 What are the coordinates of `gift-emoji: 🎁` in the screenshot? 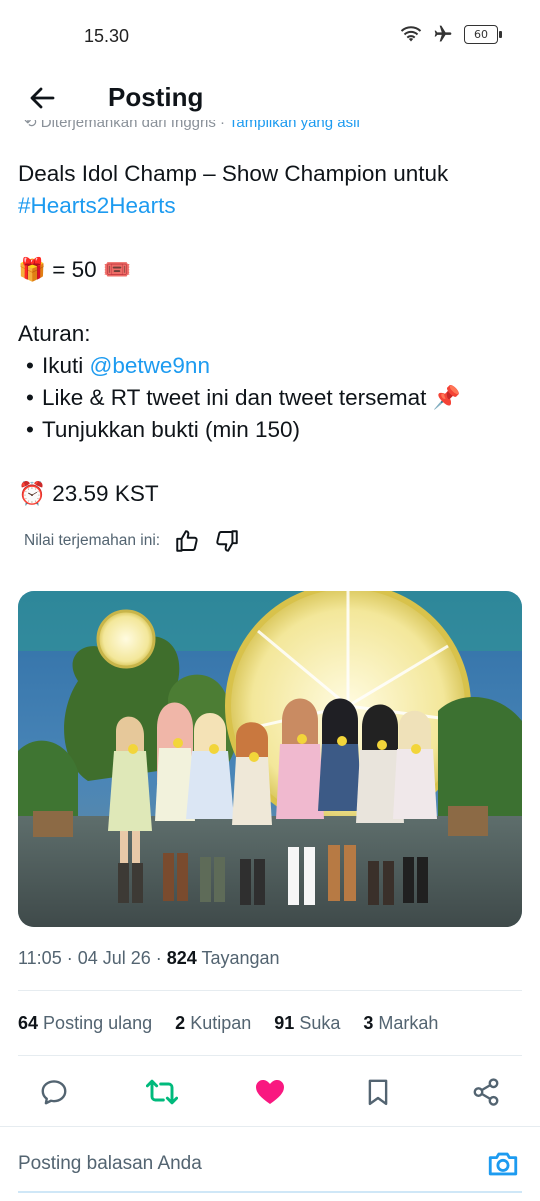 It's located at (32, 269).